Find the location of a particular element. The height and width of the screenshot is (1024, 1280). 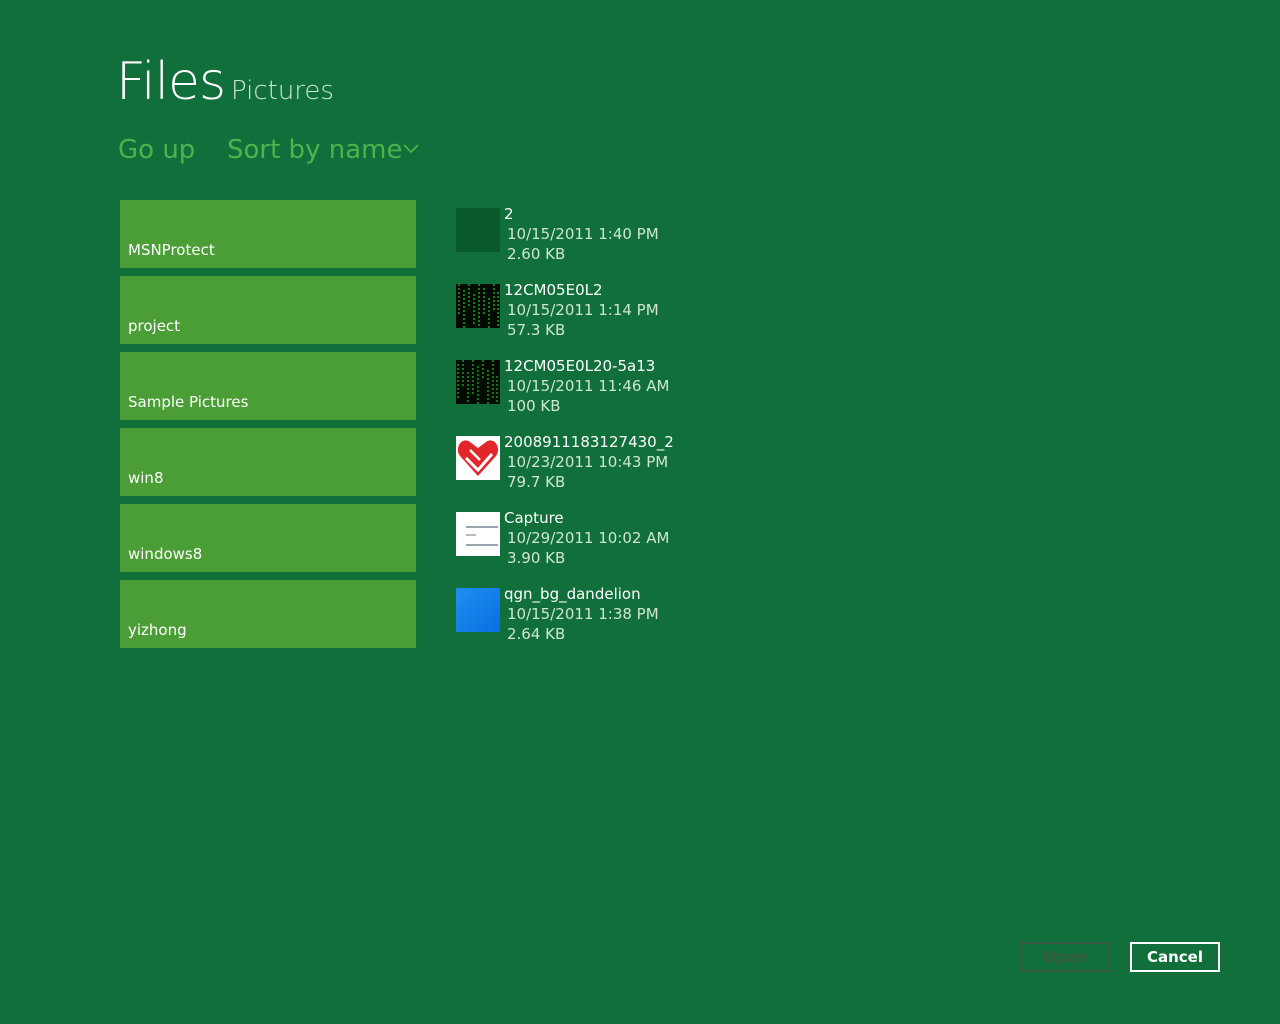

folder-tile: project is located at coordinates (268, 310).